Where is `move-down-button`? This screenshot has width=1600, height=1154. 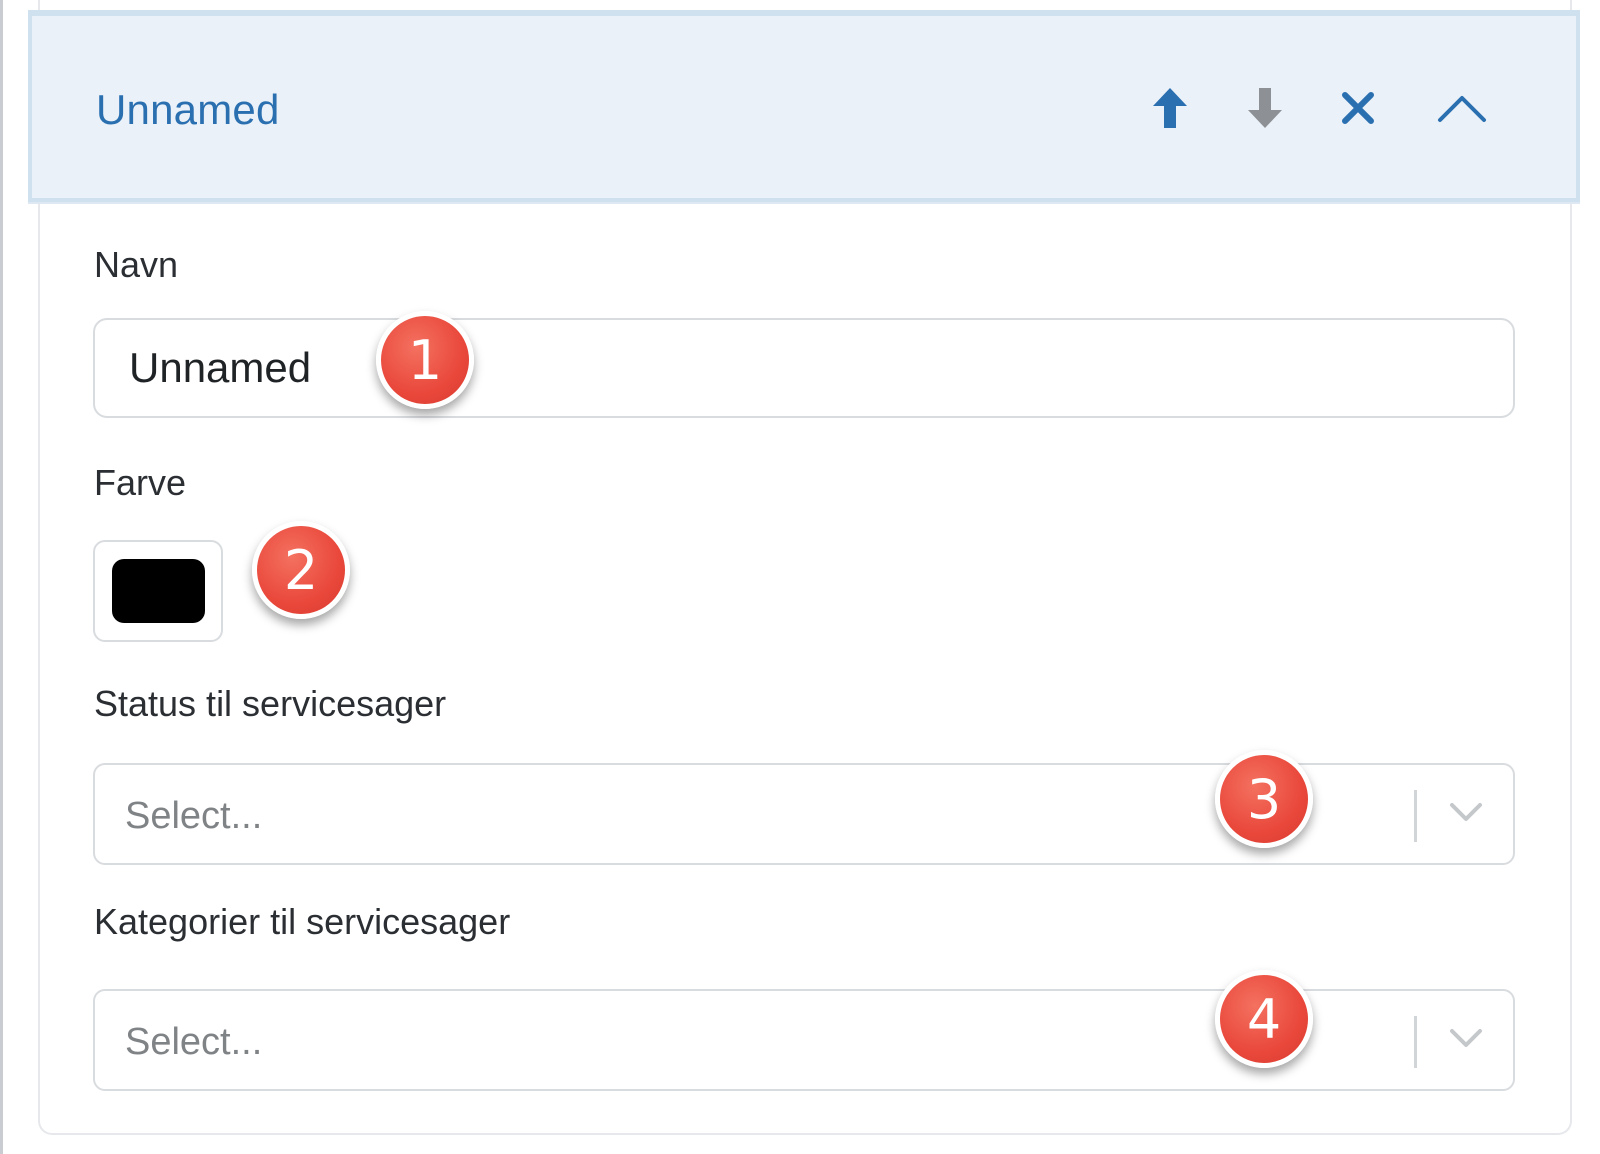
move-down-button is located at coordinates (1265, 108).